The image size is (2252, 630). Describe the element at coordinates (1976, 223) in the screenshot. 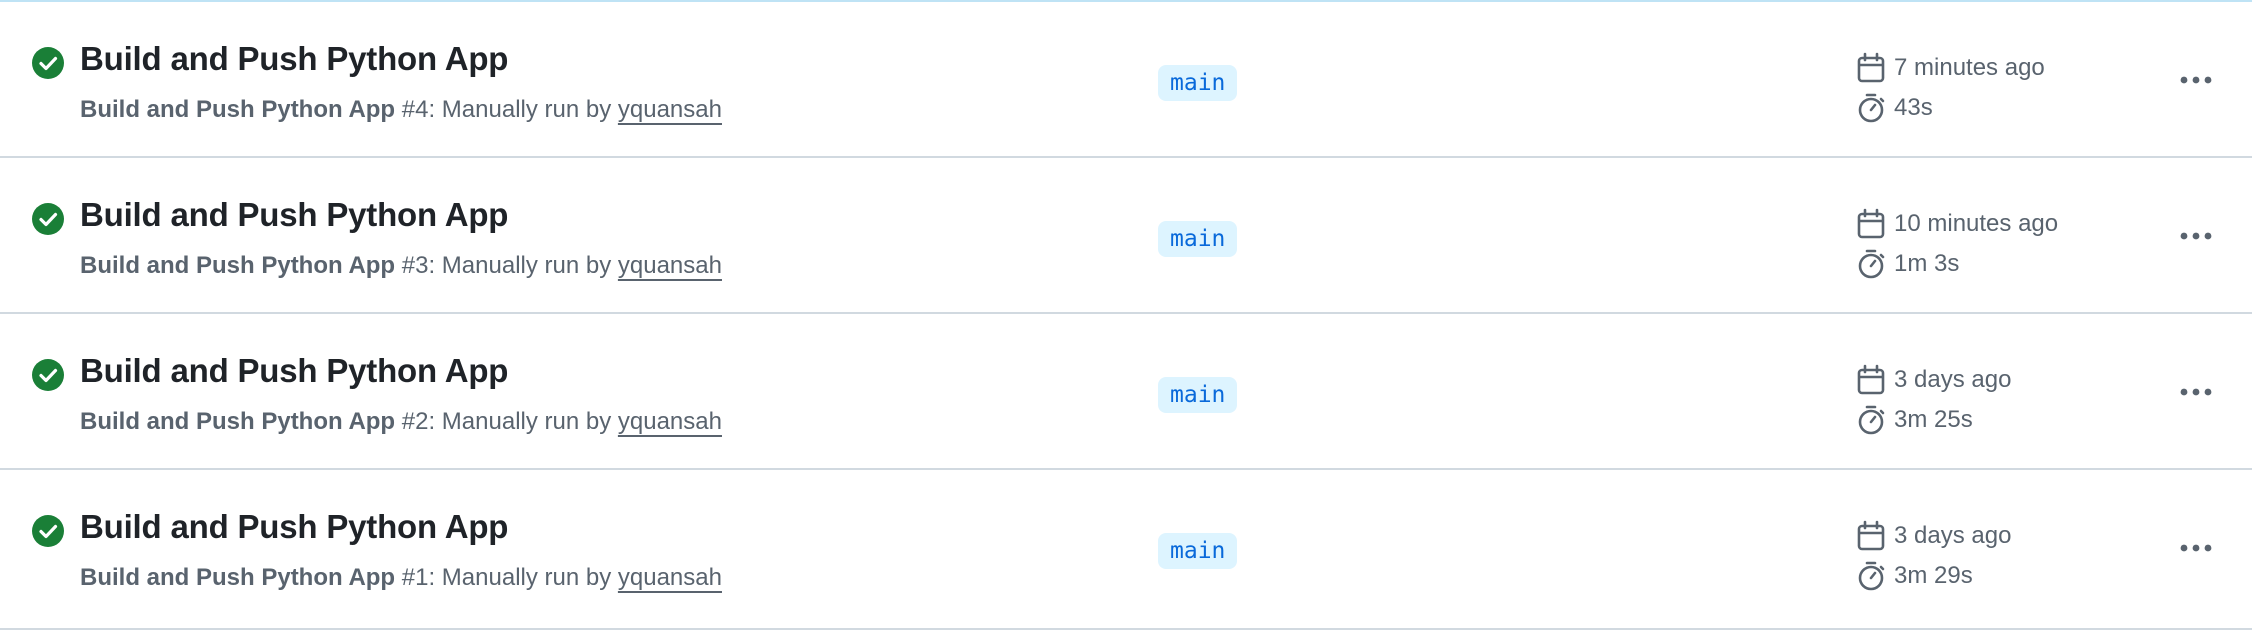

I see `created-label: 10 minutes ago` at that location.